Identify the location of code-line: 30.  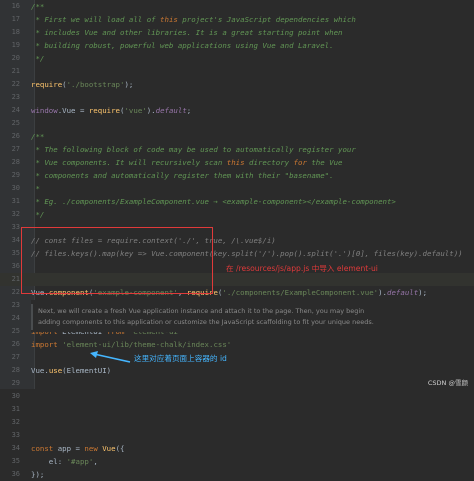
(237, 396).